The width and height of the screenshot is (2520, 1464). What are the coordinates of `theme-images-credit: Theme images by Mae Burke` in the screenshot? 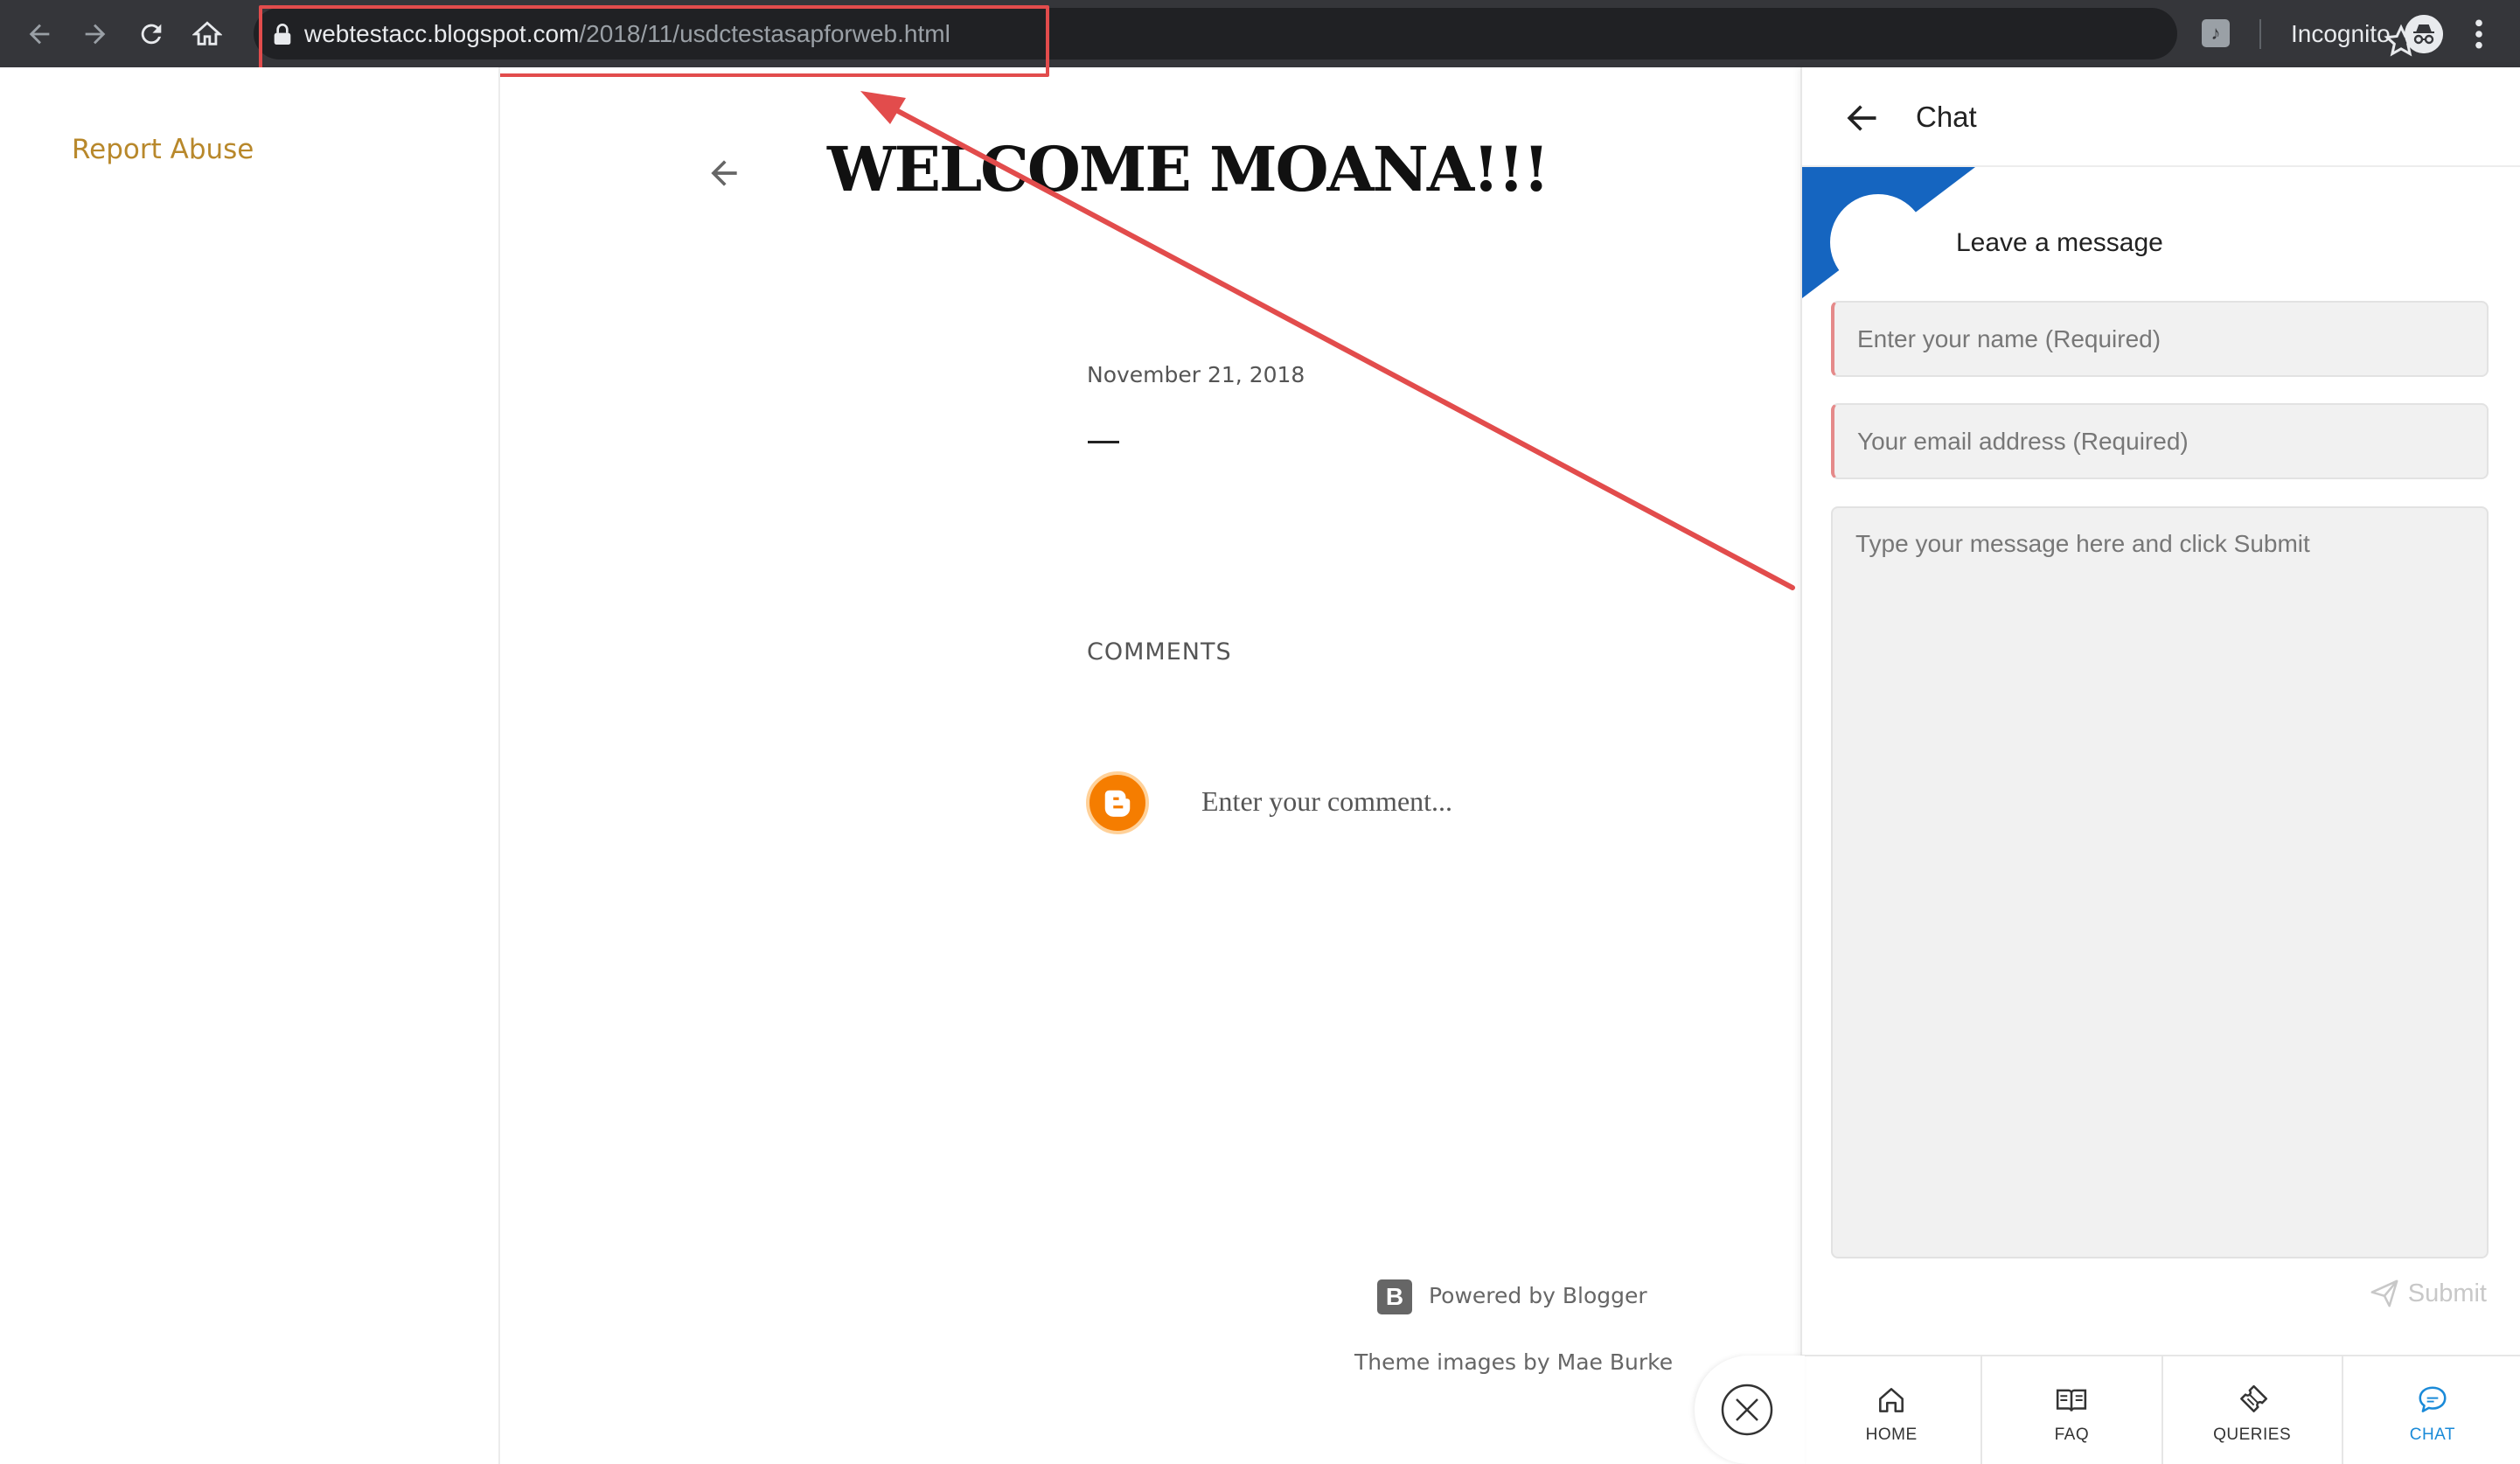 It's located at (1514, 1362).